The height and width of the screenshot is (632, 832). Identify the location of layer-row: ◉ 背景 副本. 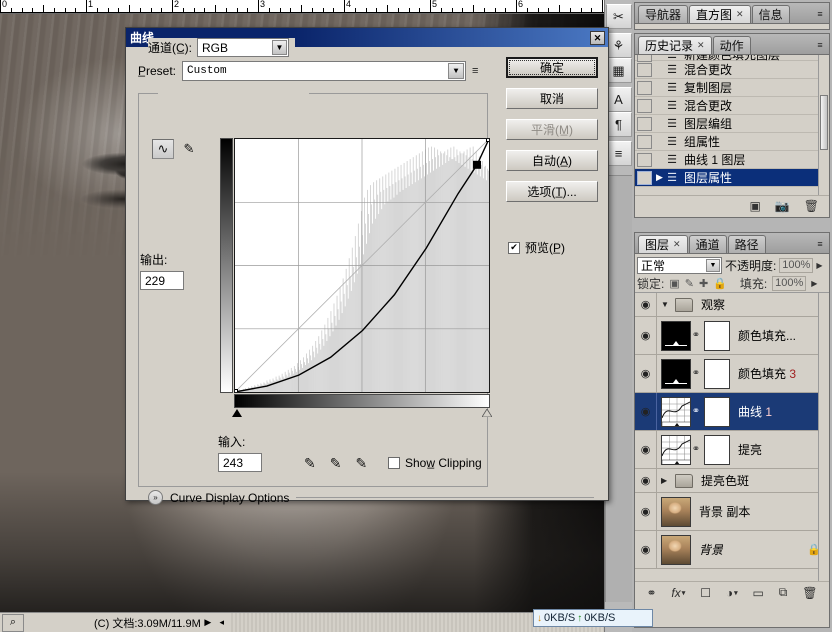
(732, 512).